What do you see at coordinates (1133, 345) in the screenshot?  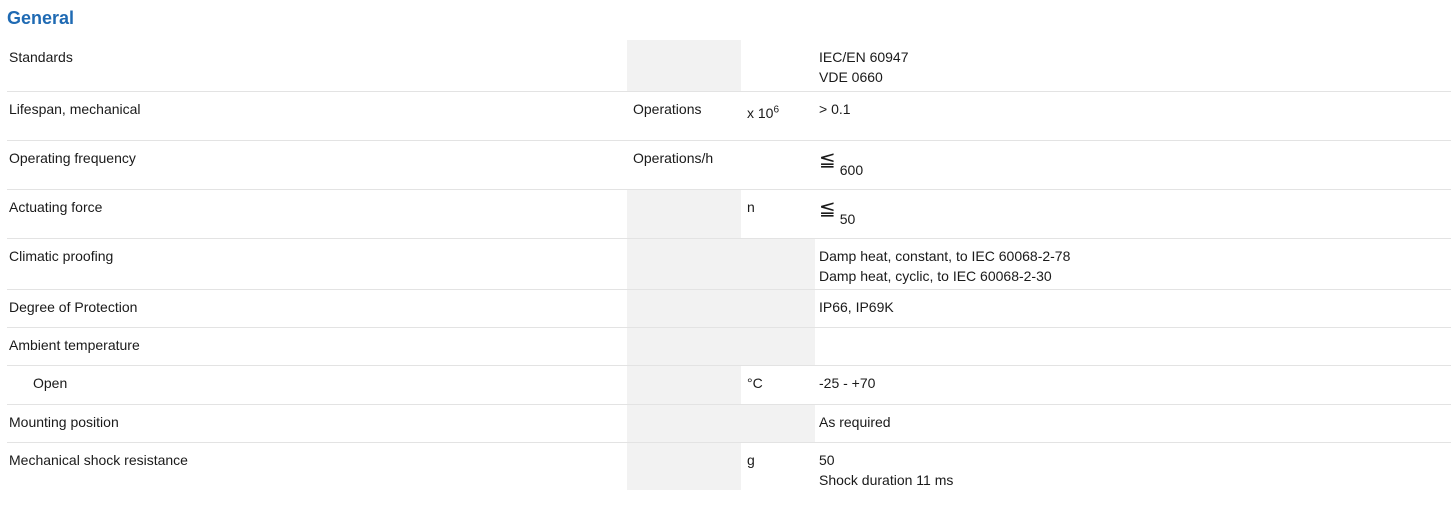 I see `row-value` at bounding box center [1133, 345].